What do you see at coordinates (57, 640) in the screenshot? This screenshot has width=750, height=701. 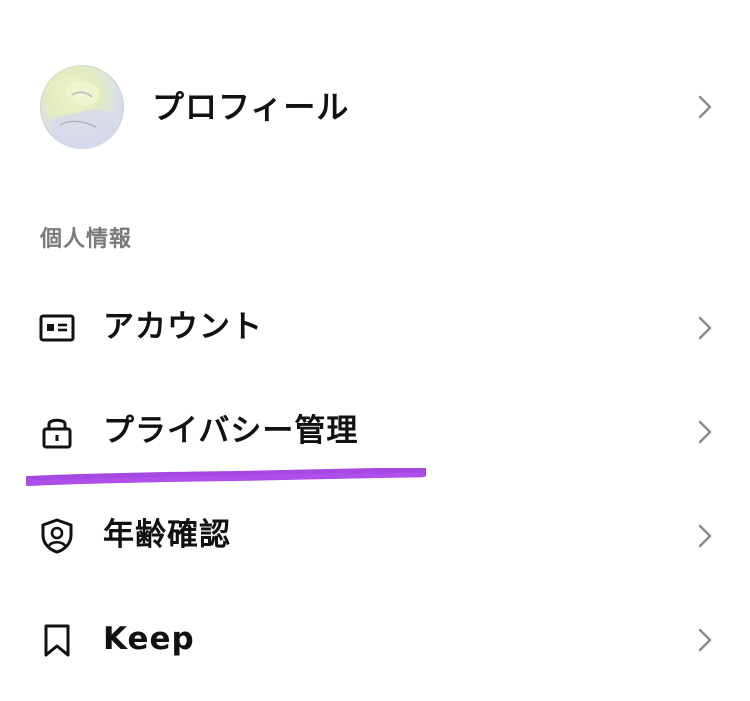 I see `bookmark-icon` at bounding box center [57, 640].